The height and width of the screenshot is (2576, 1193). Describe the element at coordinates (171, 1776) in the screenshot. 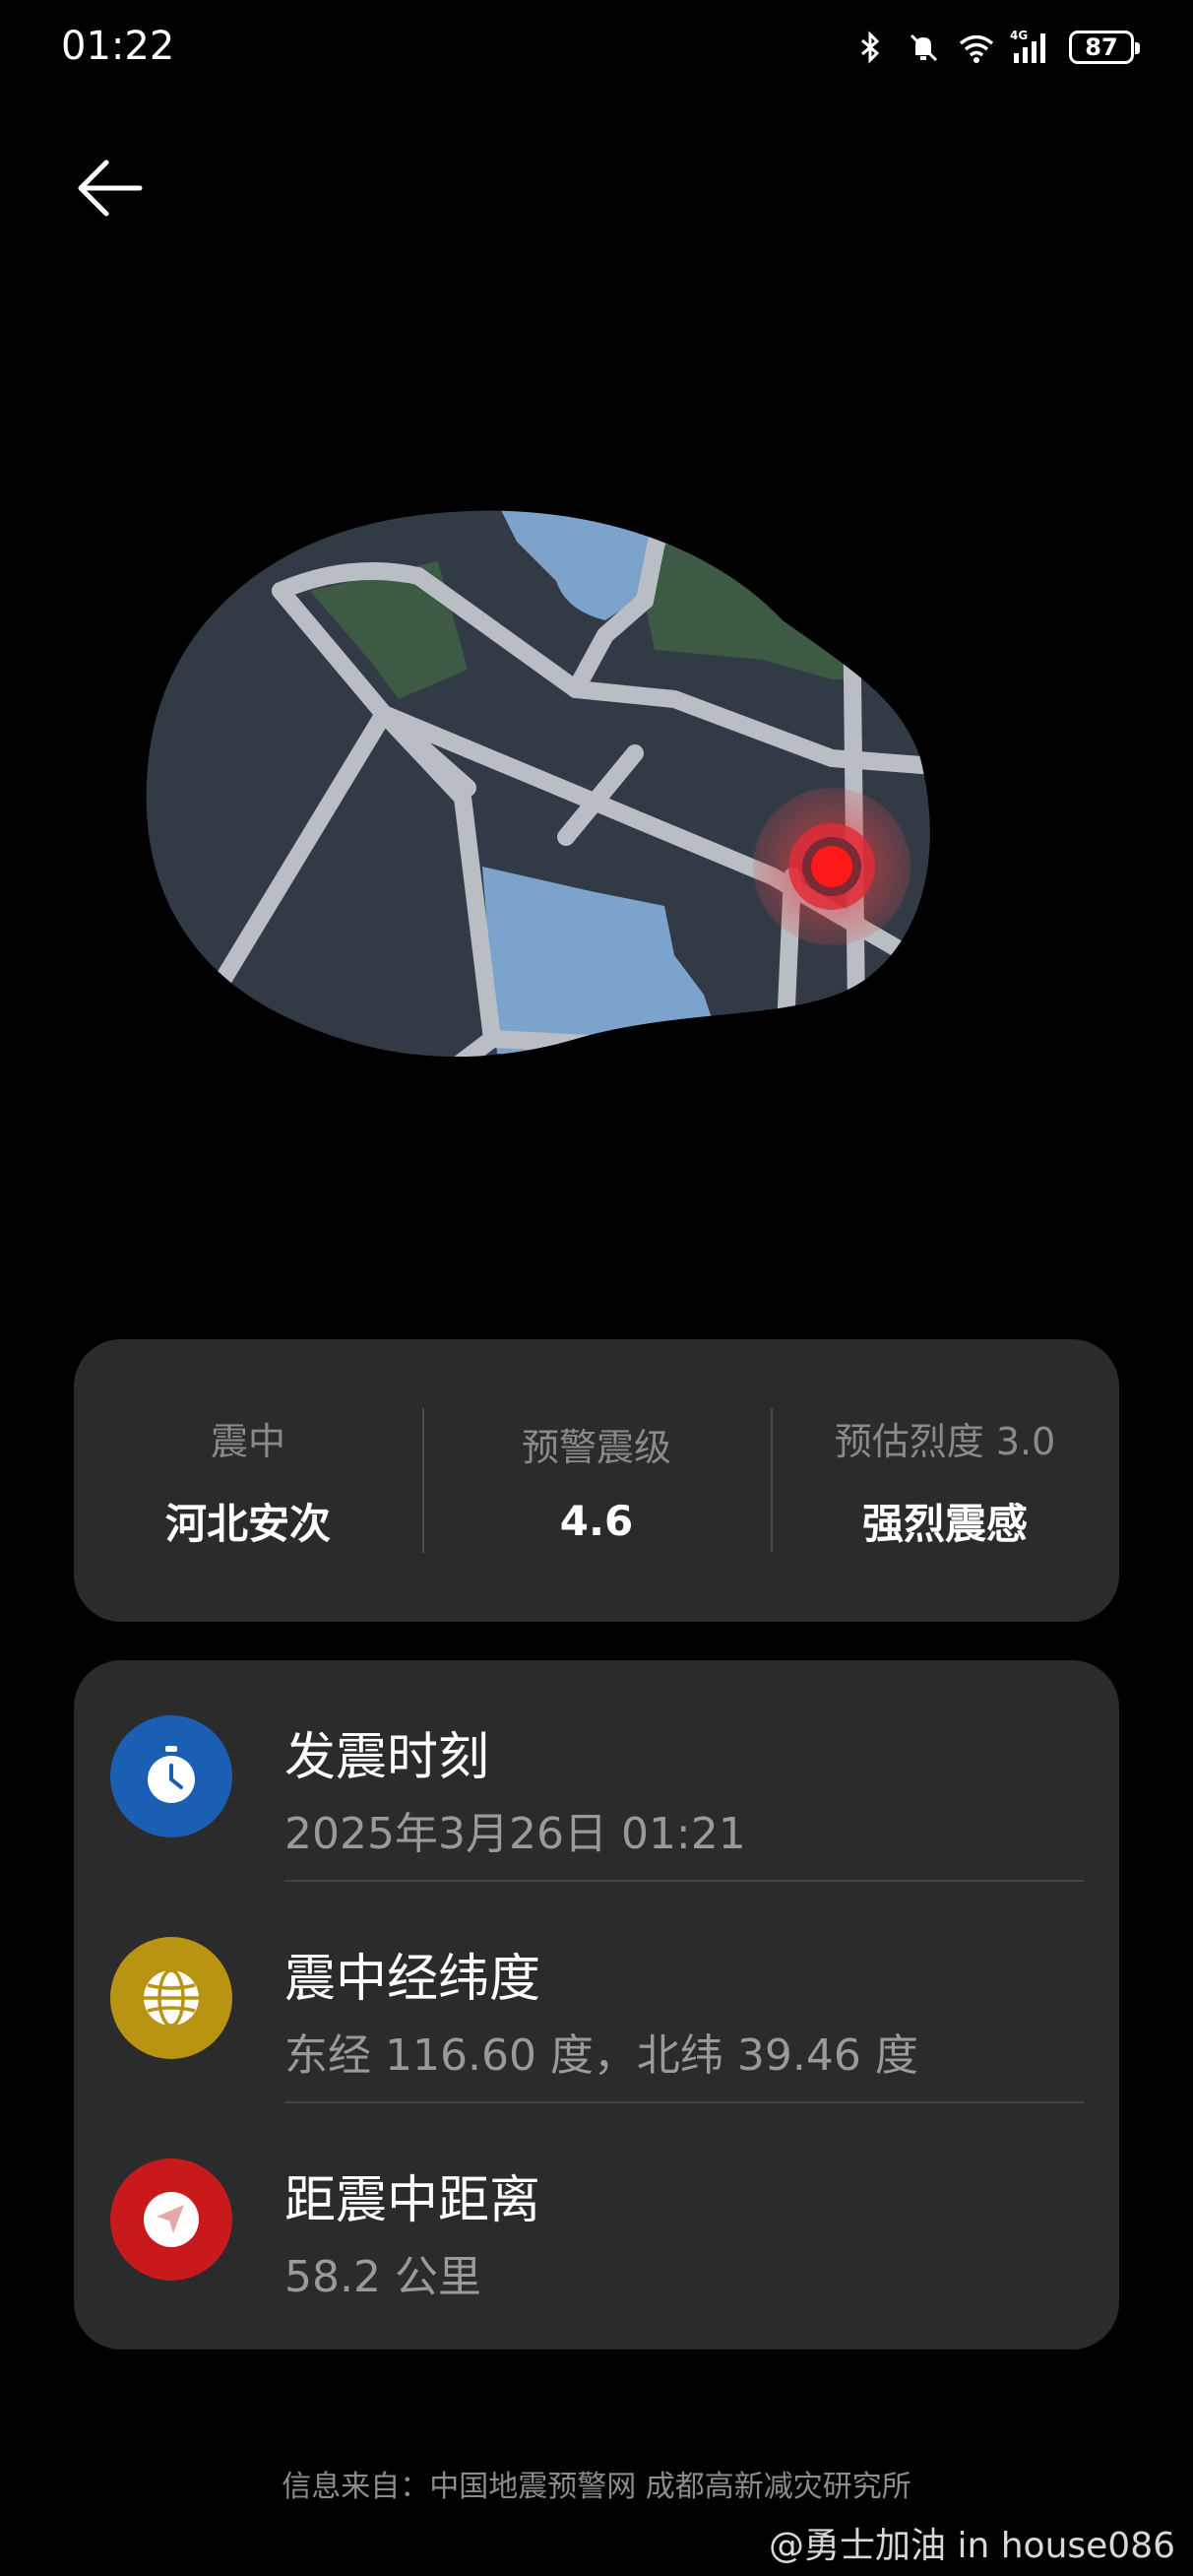

I see `clock-icon` at that location.